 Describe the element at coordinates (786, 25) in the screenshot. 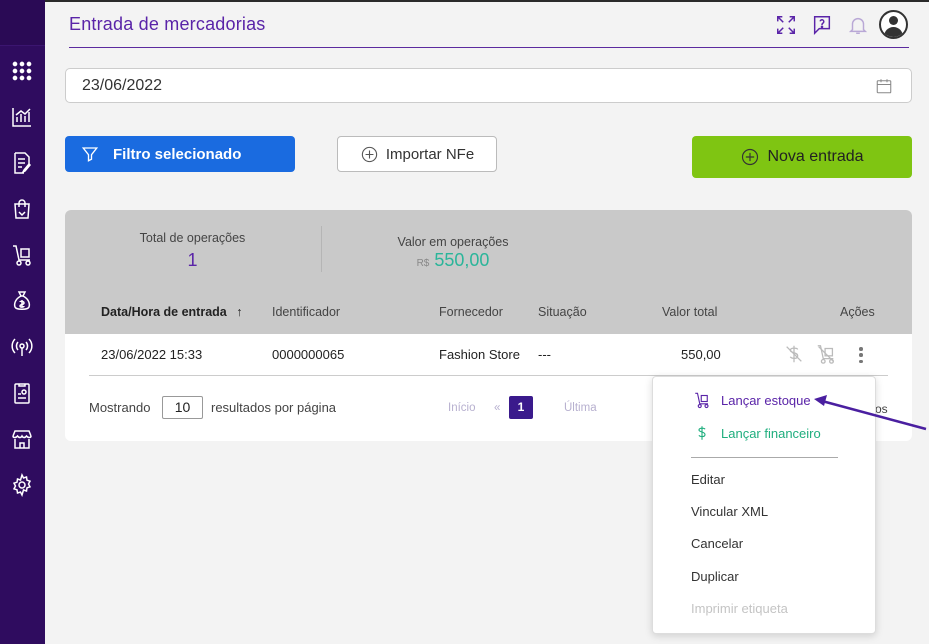

I see `fullscreen-icon` at that location.